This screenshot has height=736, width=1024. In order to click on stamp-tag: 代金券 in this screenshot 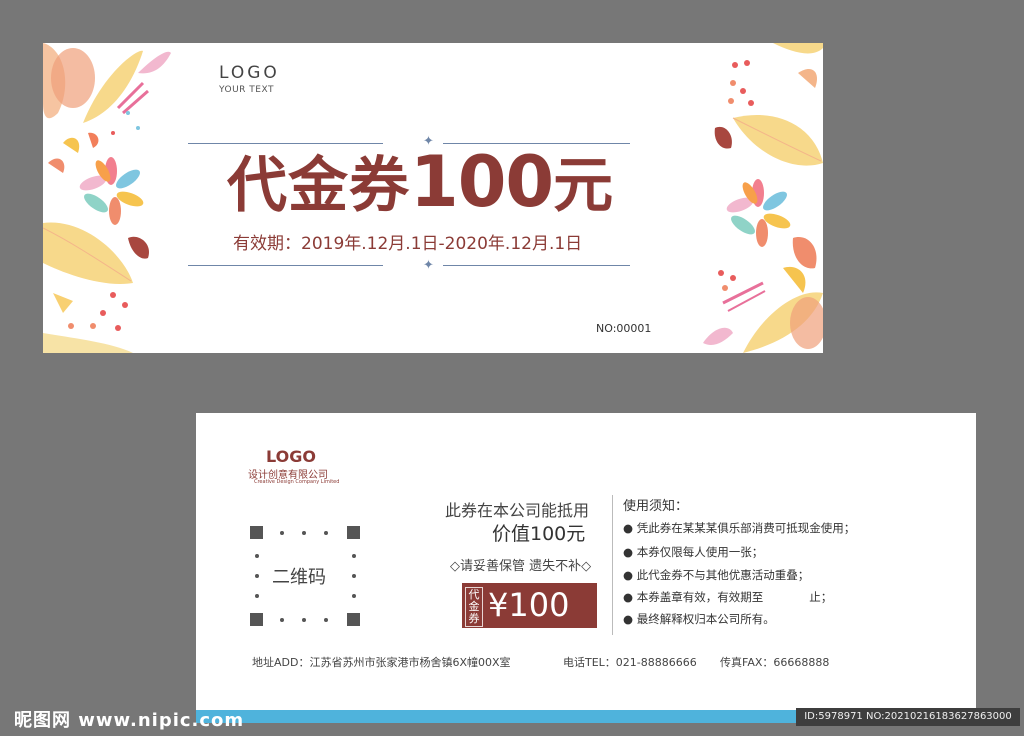, I will do `click(474, 607)`.